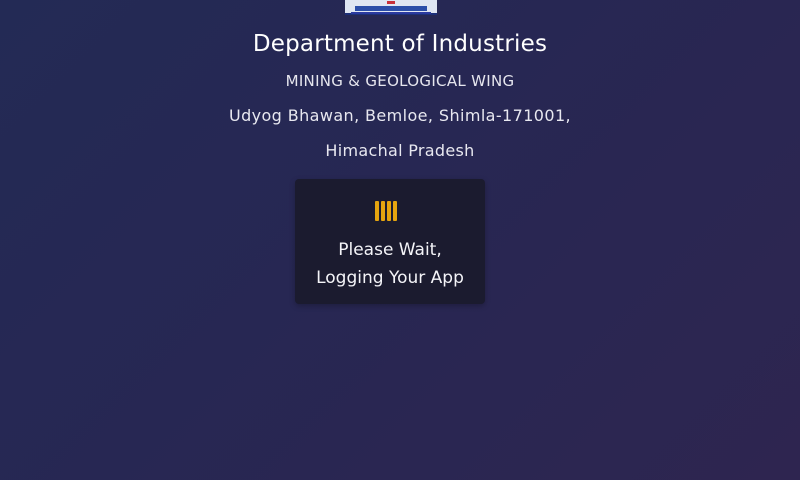  I want to click on loading-bars-icon, so click(390, 211).